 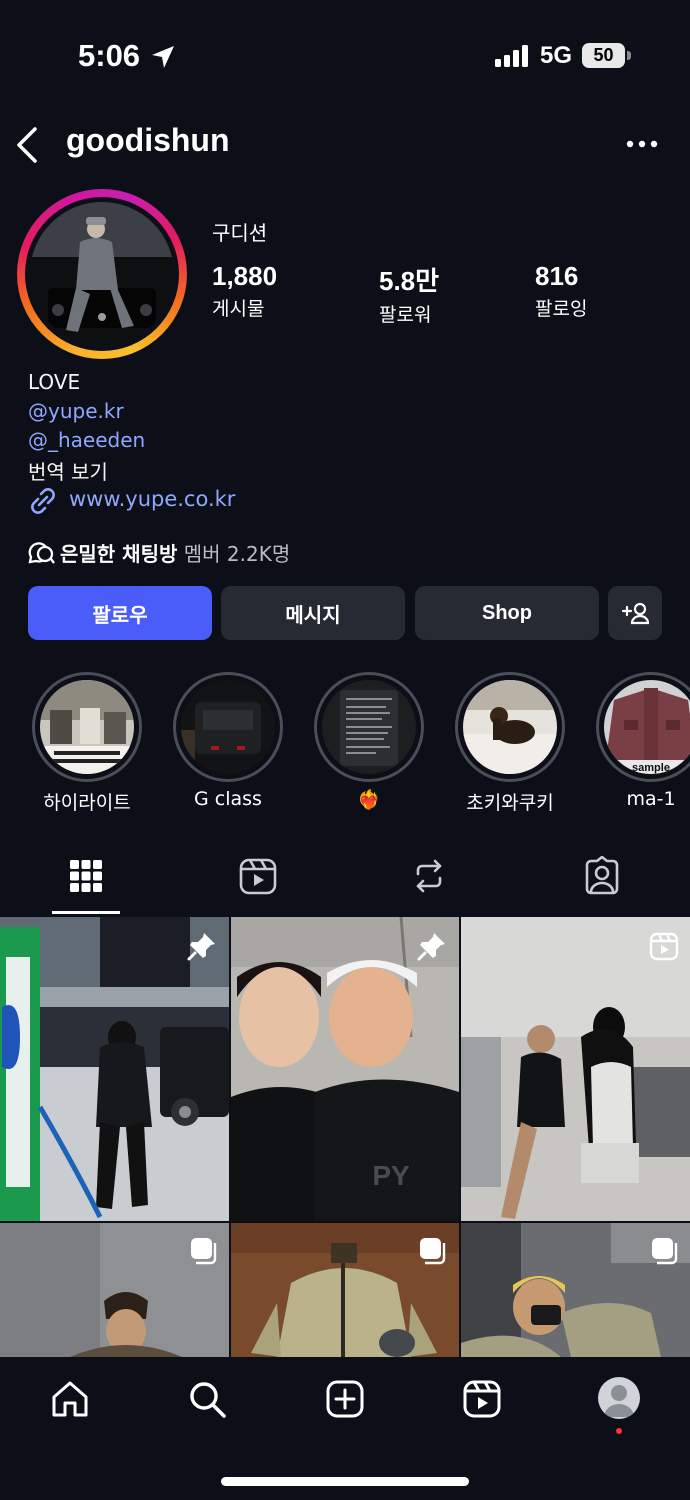 What do you see at coordinates (409, 281) in the screenshot?
I see `stat-followers-count: 5.8만` at bounding box center [409, 281].